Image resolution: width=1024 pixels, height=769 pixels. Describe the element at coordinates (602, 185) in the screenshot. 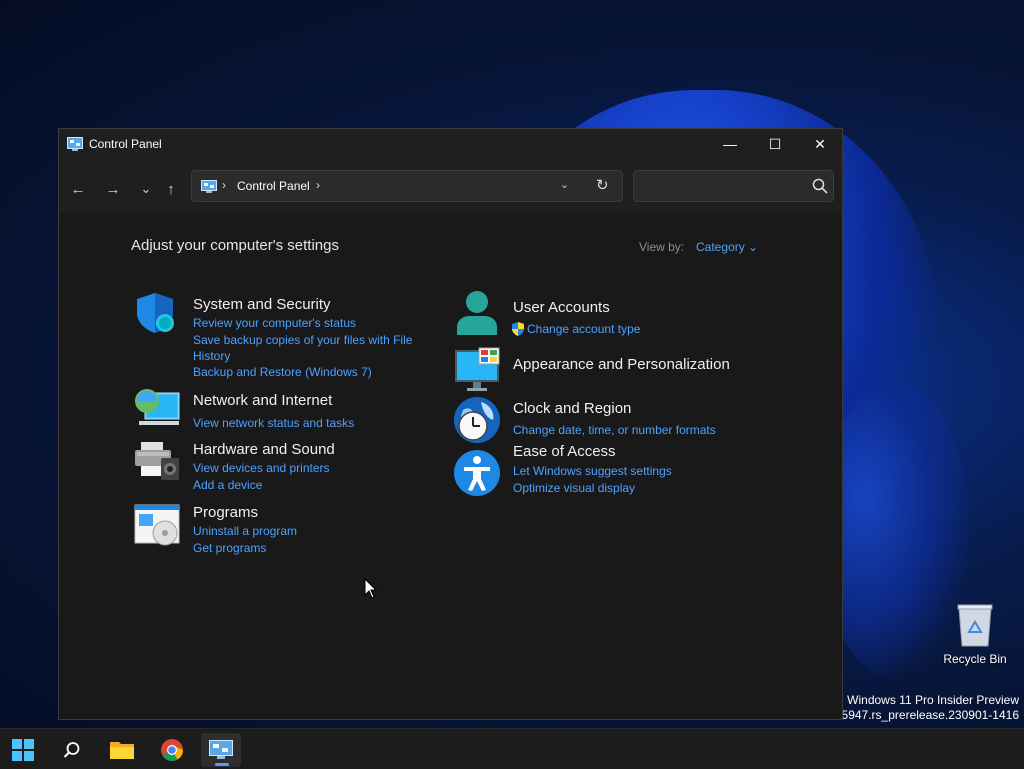

I see `refresh-button: ↻` at that location.